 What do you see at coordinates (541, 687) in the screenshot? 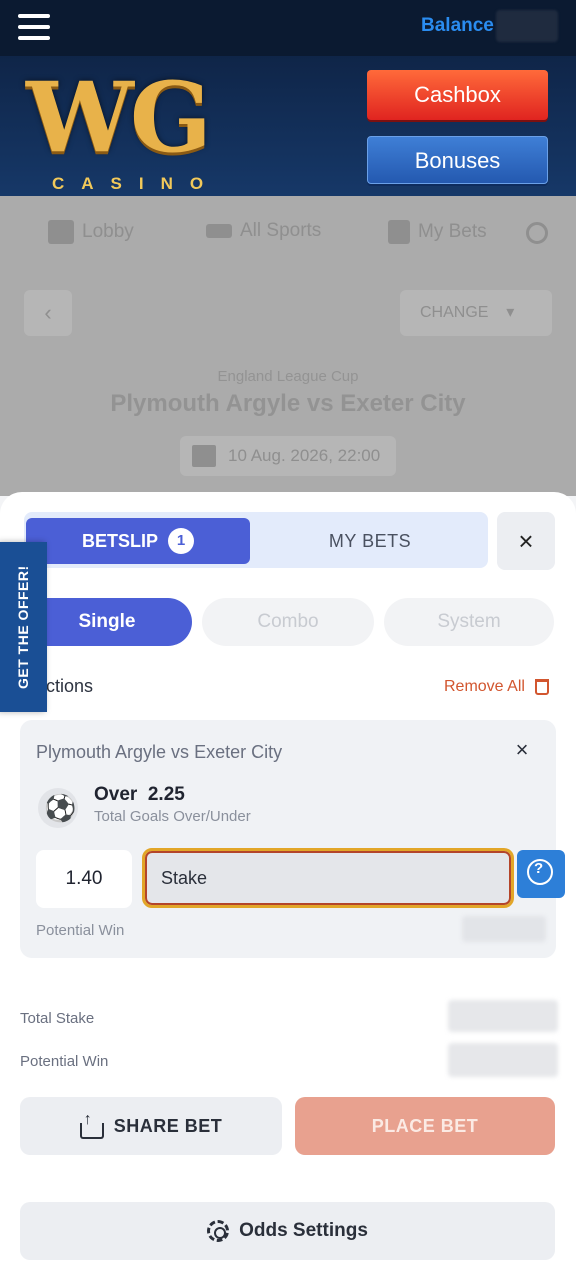
I see `trash-icon` at bounding box center [541, 687].